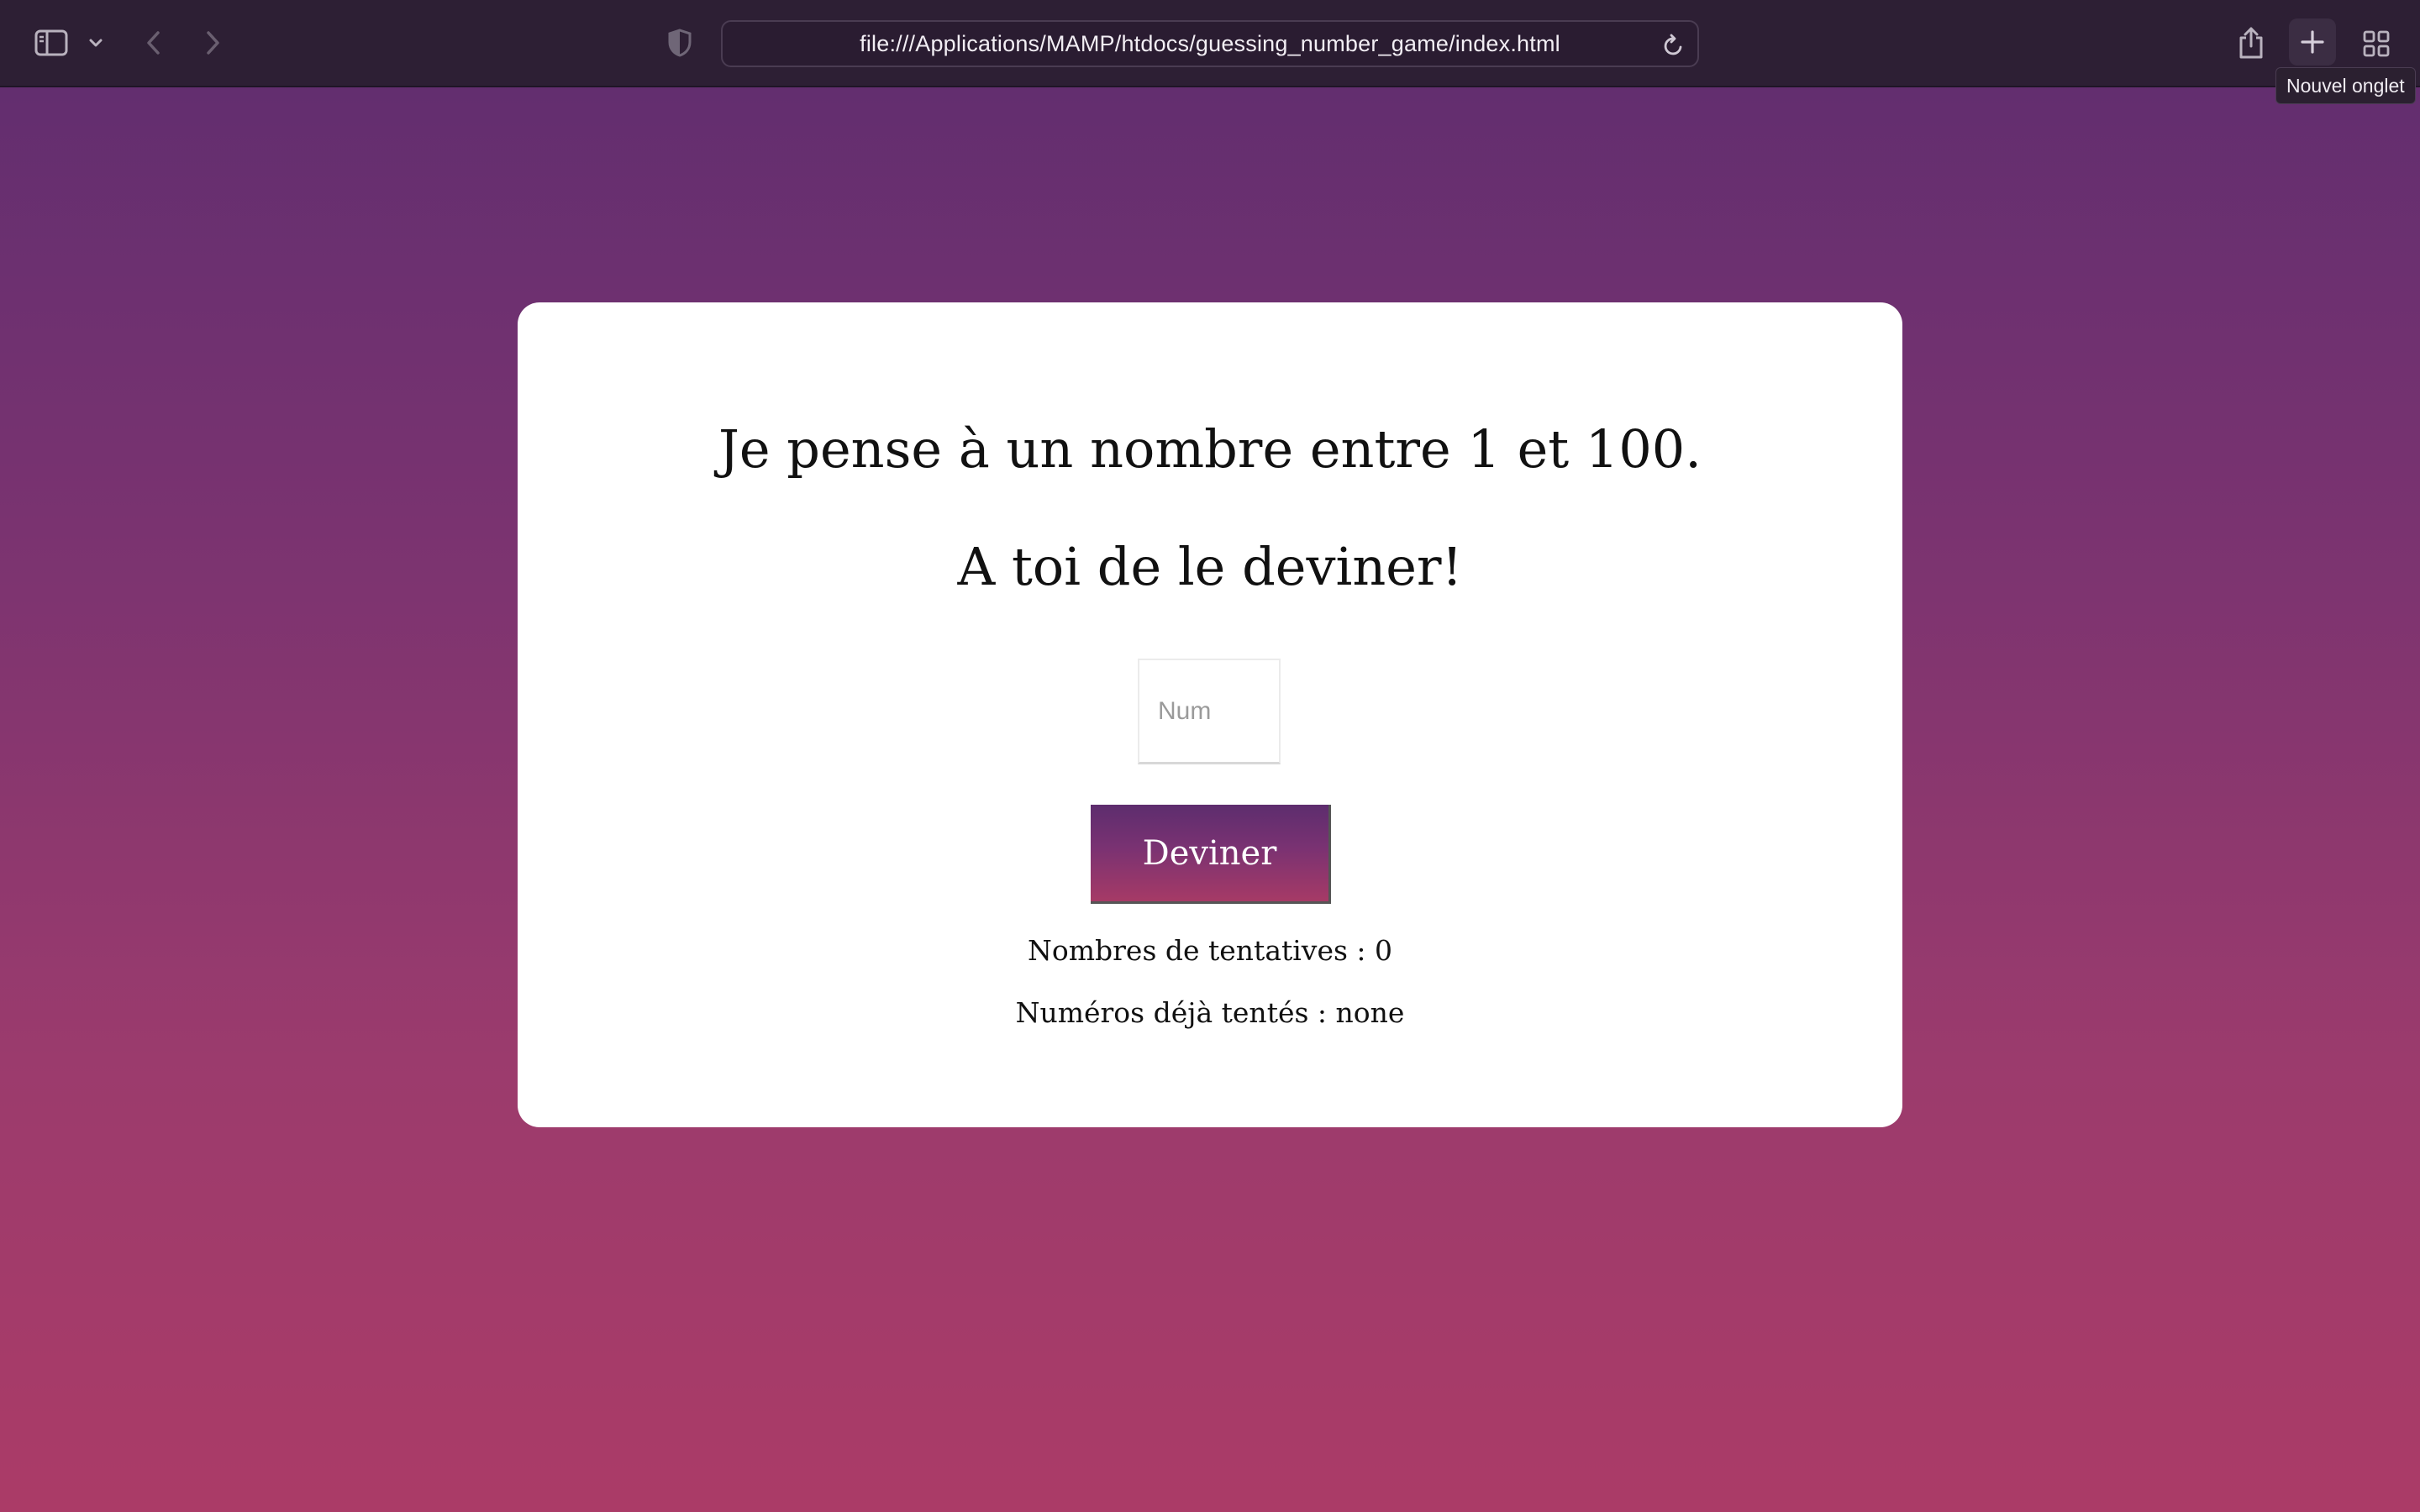 This screenshot has height=1512, width=2420. I want to click on guess-button: Deviner, so click(1211, 854).